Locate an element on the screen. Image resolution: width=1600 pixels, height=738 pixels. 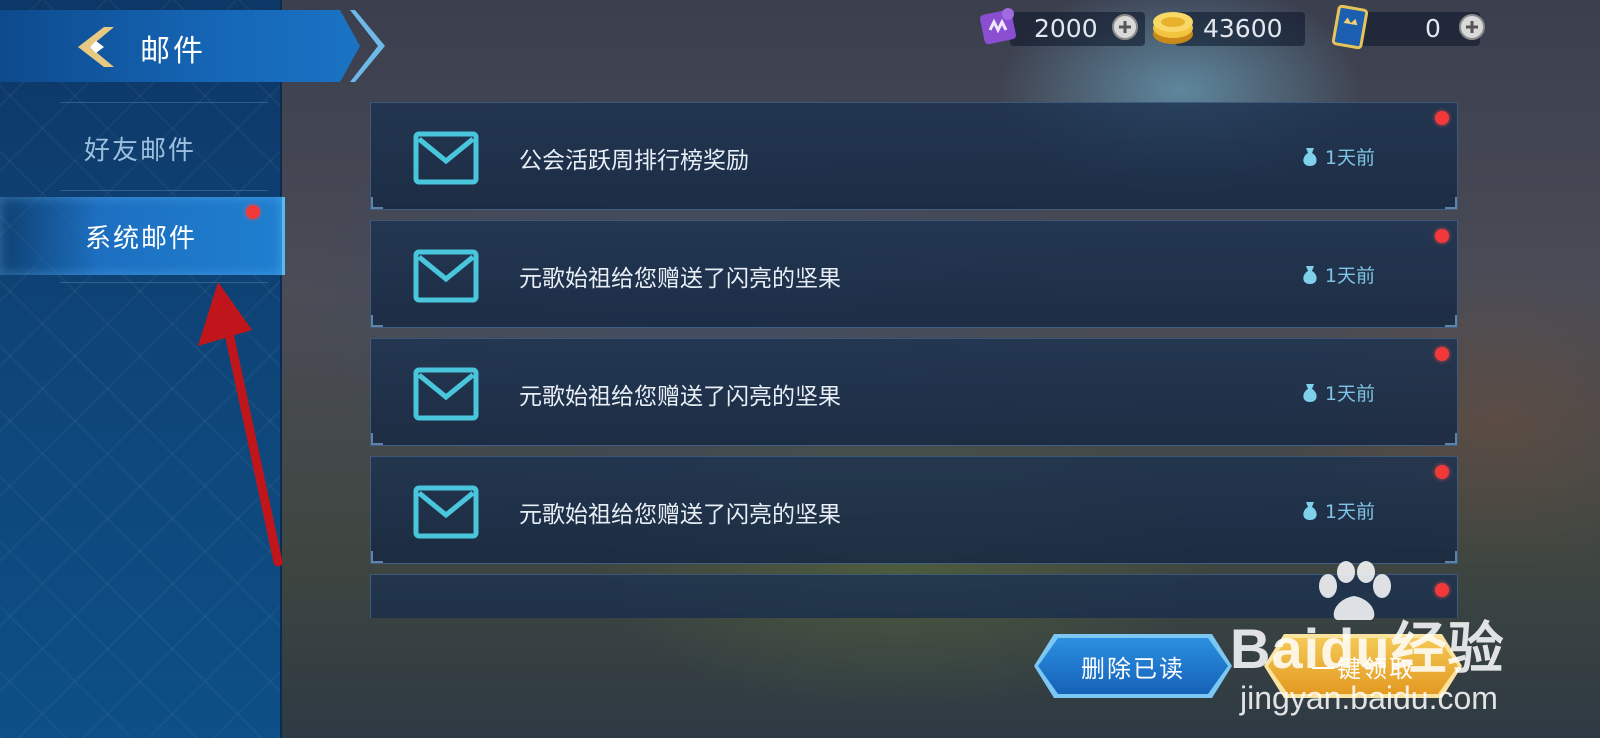
tab-friend-mail-label: 好友邮件 is located at coordinates (139, 150).